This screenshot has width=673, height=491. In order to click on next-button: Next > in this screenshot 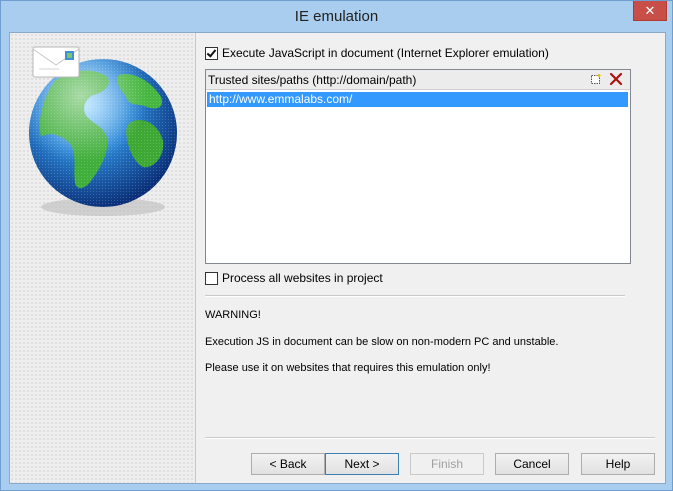, I will do `click(362, 464)`.